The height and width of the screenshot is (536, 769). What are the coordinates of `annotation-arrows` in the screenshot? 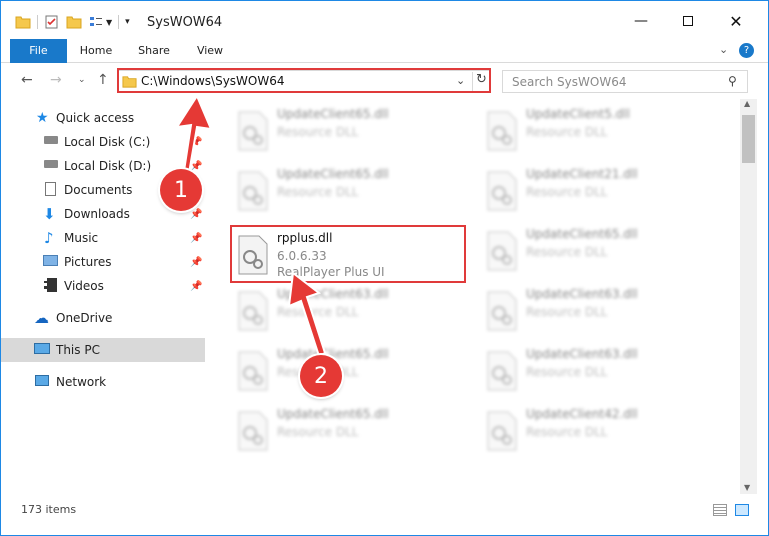 It's located at (250, 225).